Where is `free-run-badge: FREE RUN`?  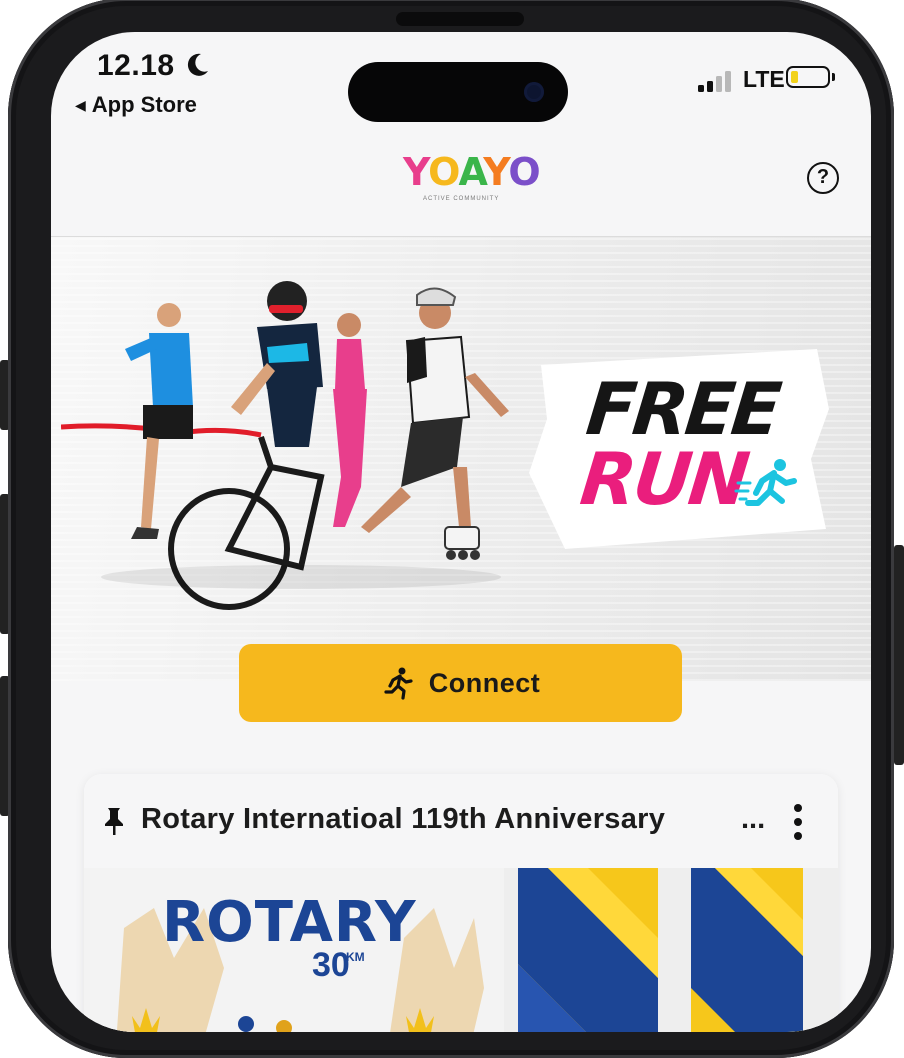
free-run-badge: FREE RUN is located at coordinates (679, 449).